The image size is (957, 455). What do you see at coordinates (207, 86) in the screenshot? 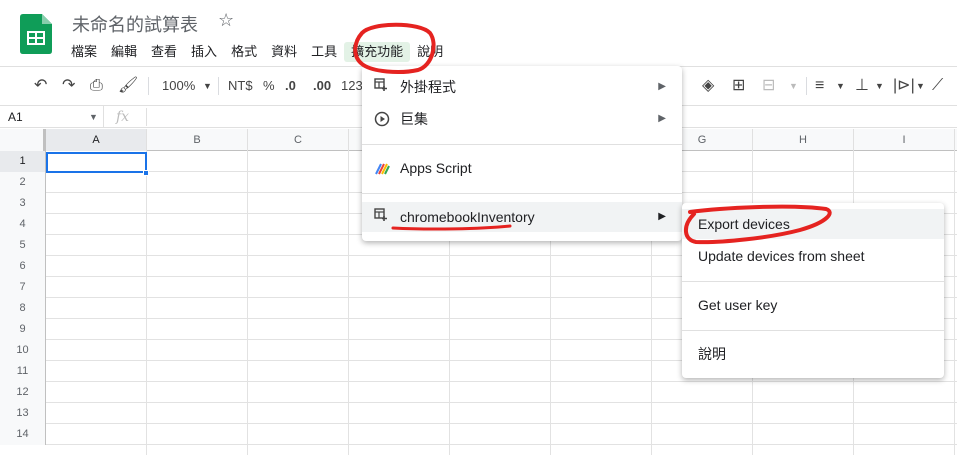
I see `zoom-caret-icon: ▼` at bounding box center [207, 86].